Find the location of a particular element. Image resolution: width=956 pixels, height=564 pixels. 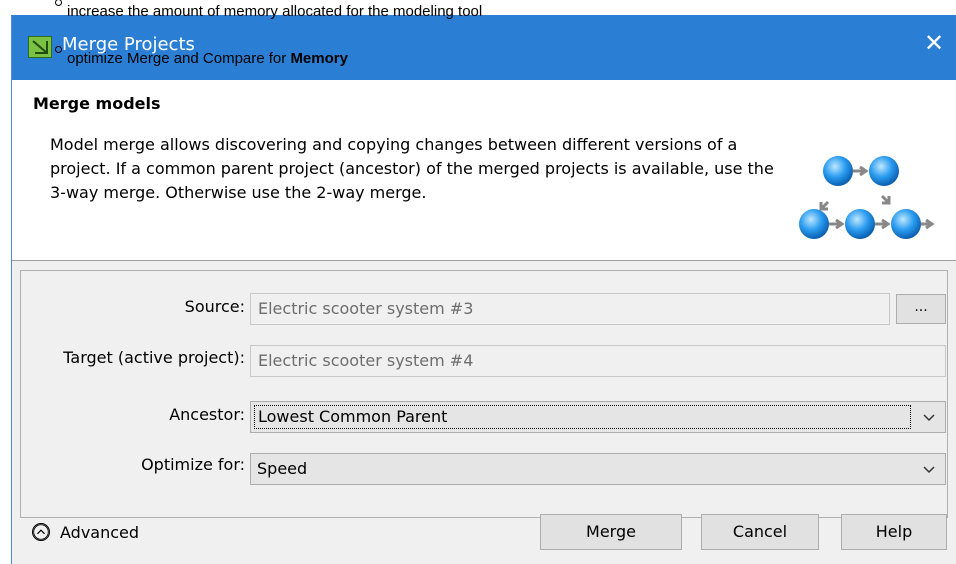

bullet-text-bold: Memory is located at coordinates (319, 58).